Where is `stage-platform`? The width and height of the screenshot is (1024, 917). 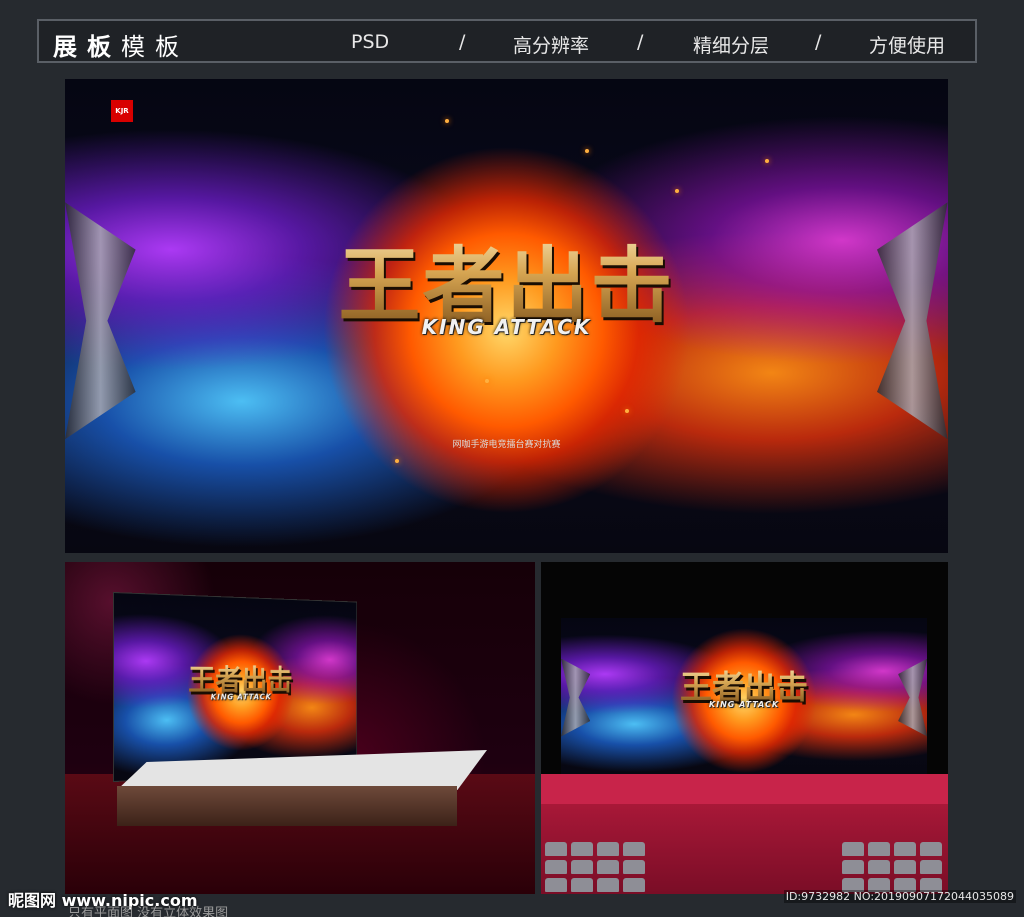
stage-platform is located at coordinates (302, 794).